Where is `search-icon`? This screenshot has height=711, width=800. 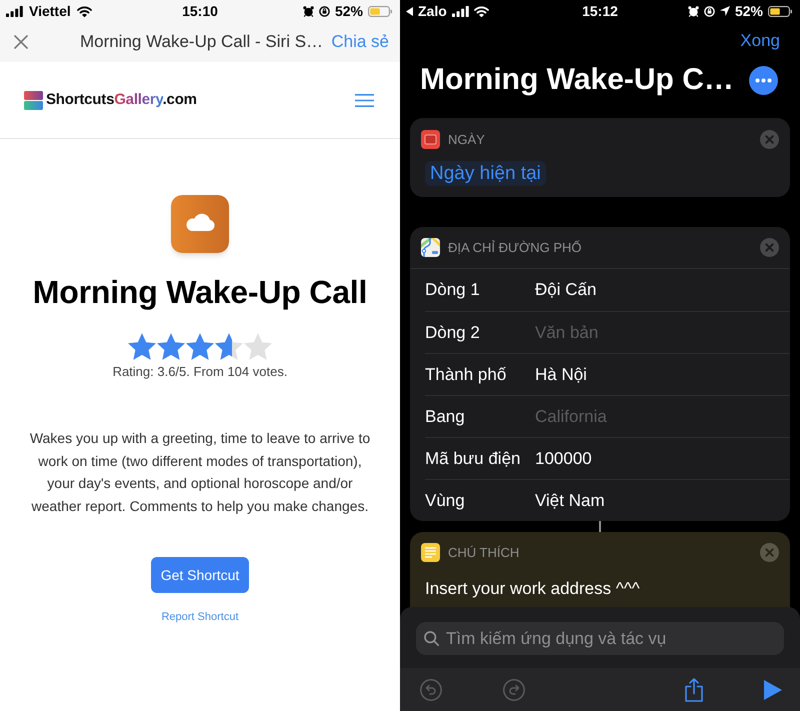 search-icon is located at coordinates (431, 638).